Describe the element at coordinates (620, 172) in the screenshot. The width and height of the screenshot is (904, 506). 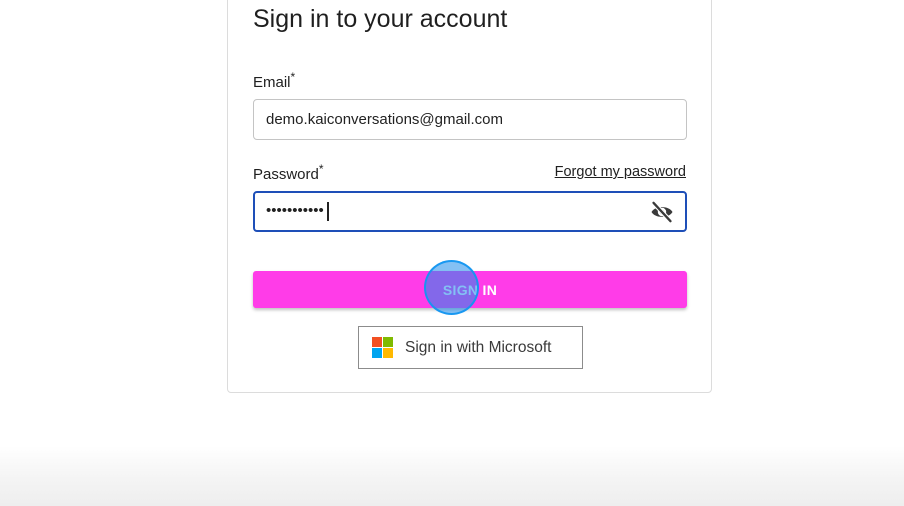
I see `forgot-password-link: Forgot my password` at that location.